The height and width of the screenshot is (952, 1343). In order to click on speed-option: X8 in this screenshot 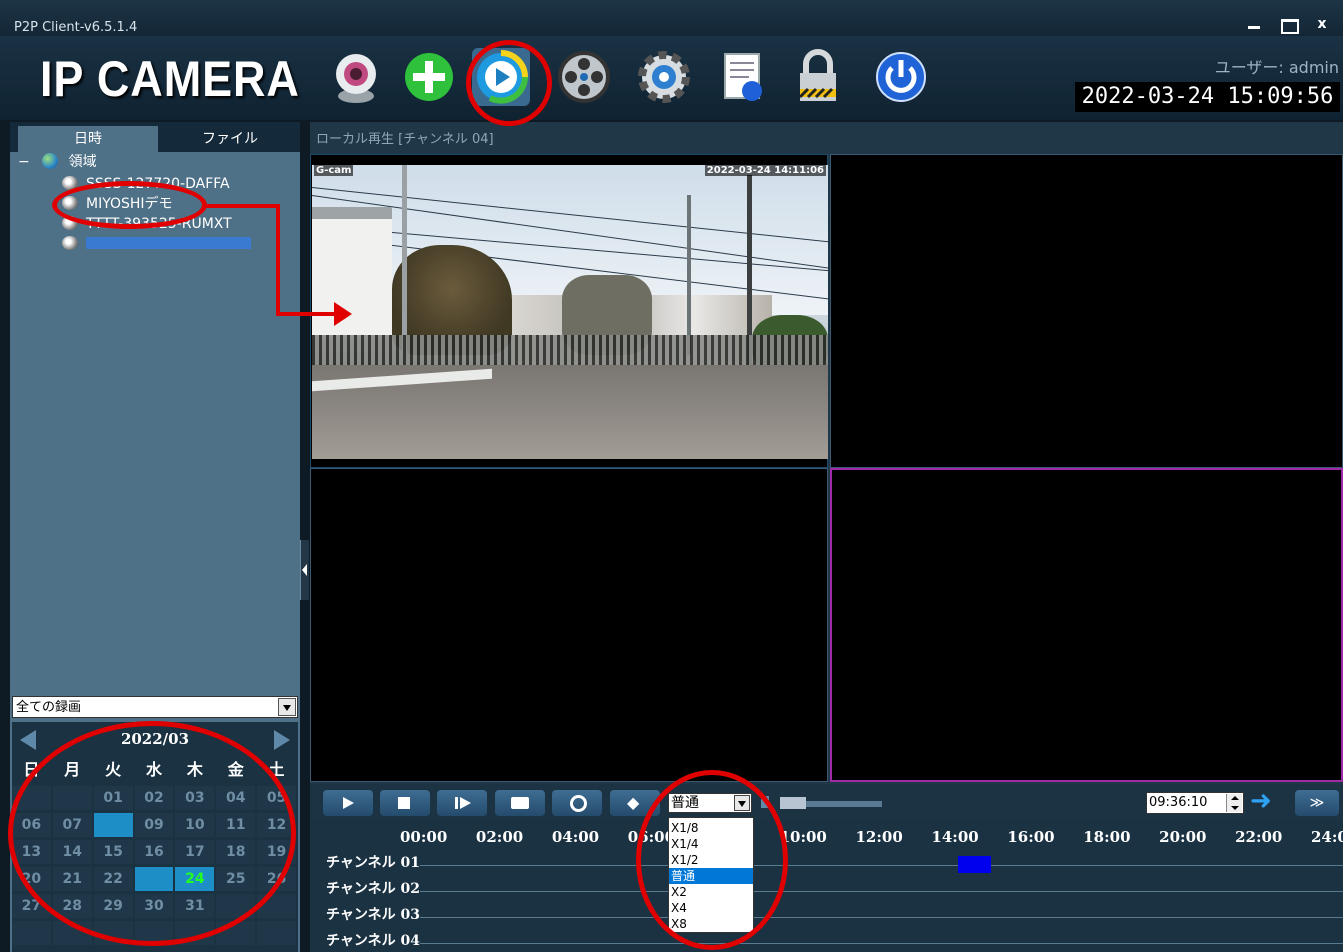, I will do `click(711, 924)`.